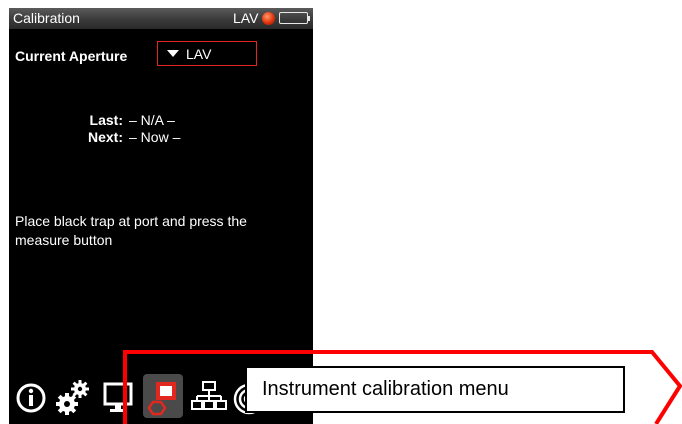 The width and height of the screenshot is (682, 424). I want to click on settings-gears-icon, so click(72, 397).